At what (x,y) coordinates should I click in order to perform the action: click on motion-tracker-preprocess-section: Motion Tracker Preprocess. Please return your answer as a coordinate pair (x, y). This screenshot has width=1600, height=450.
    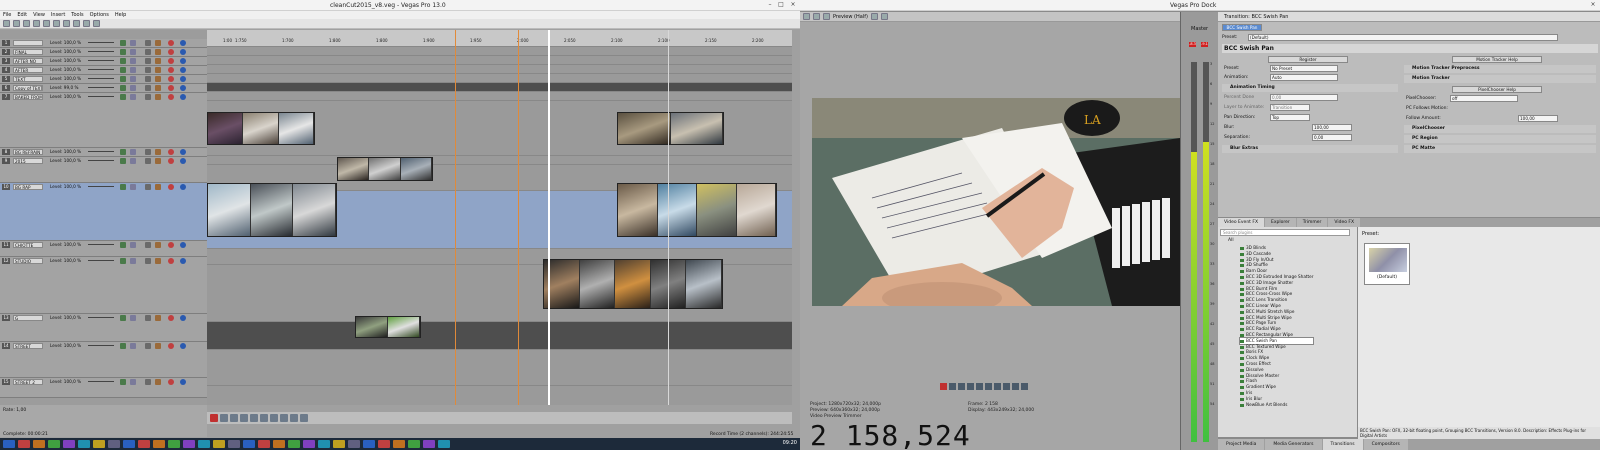
    Looking at the image, I should click on (1500, 69).